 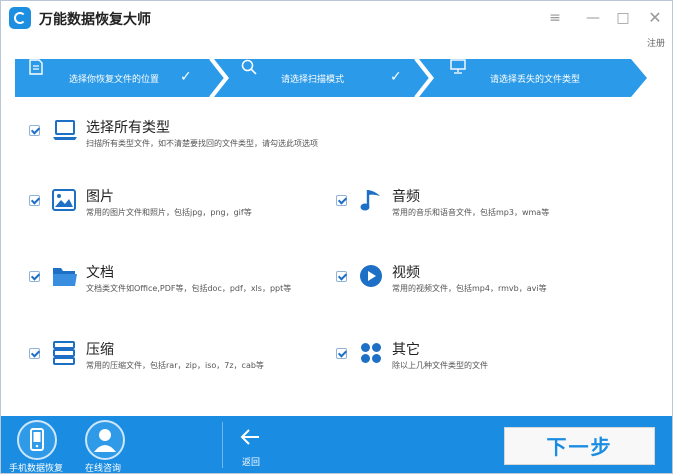 I want to click on document-icon, so click(x=38, y=73).